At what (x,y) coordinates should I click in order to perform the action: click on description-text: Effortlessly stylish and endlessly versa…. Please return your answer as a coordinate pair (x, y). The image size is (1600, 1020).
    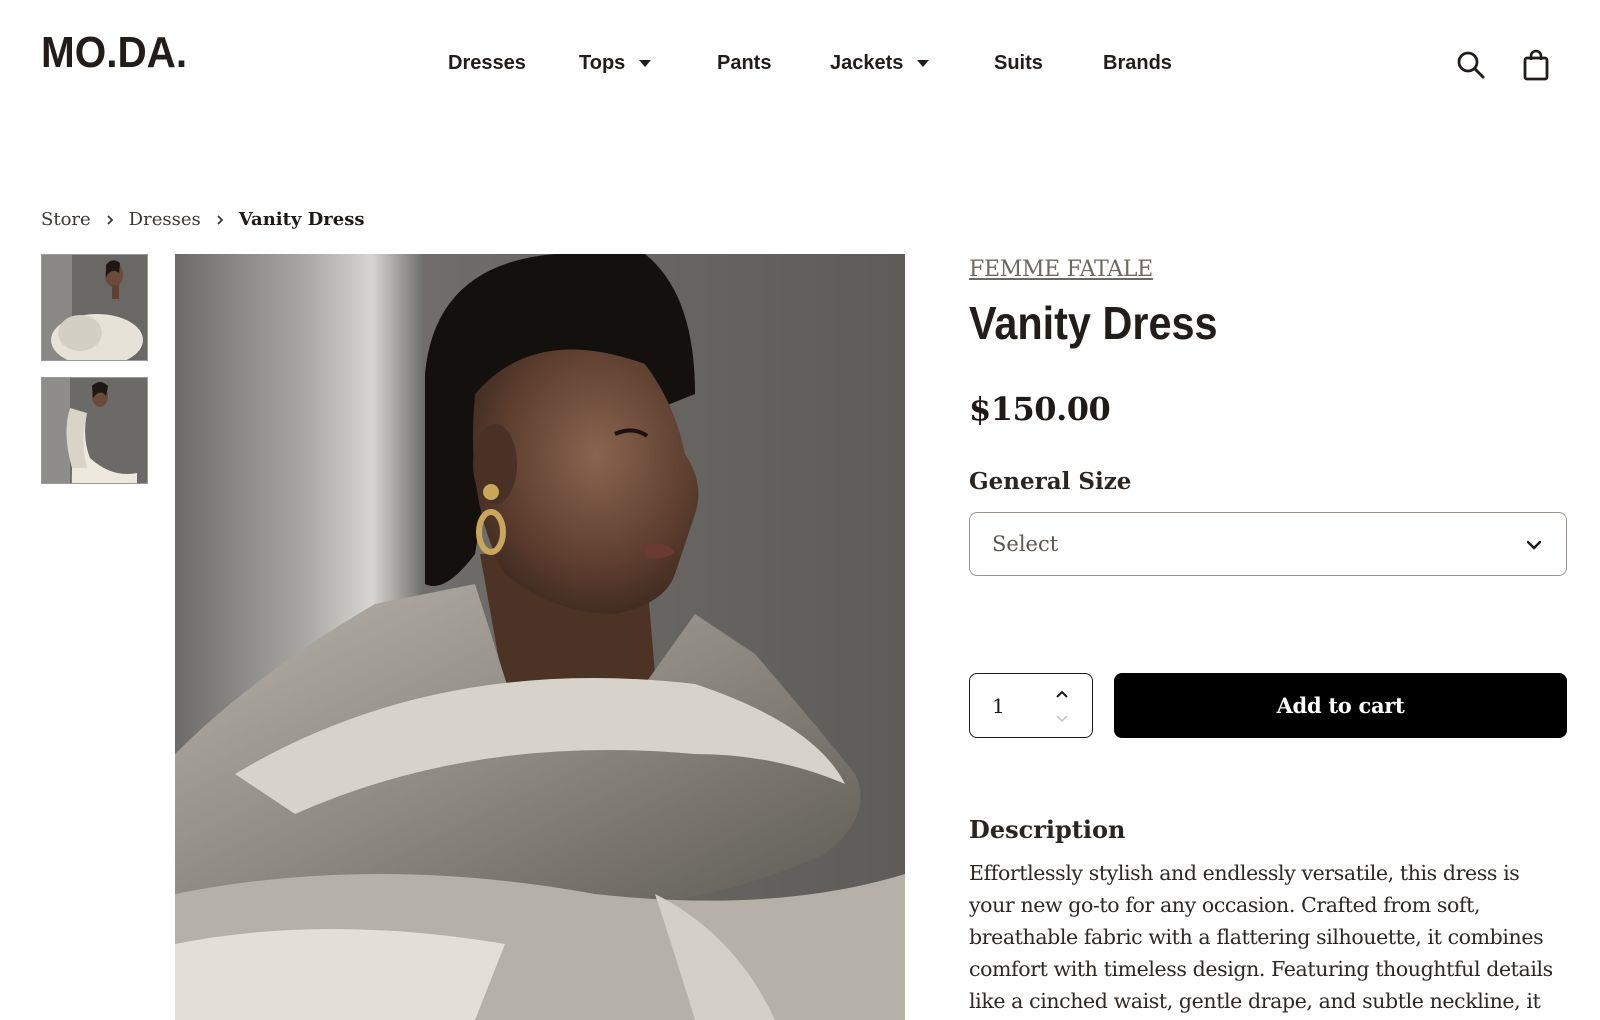
    Looking at the image, I should click on (1261, 937).